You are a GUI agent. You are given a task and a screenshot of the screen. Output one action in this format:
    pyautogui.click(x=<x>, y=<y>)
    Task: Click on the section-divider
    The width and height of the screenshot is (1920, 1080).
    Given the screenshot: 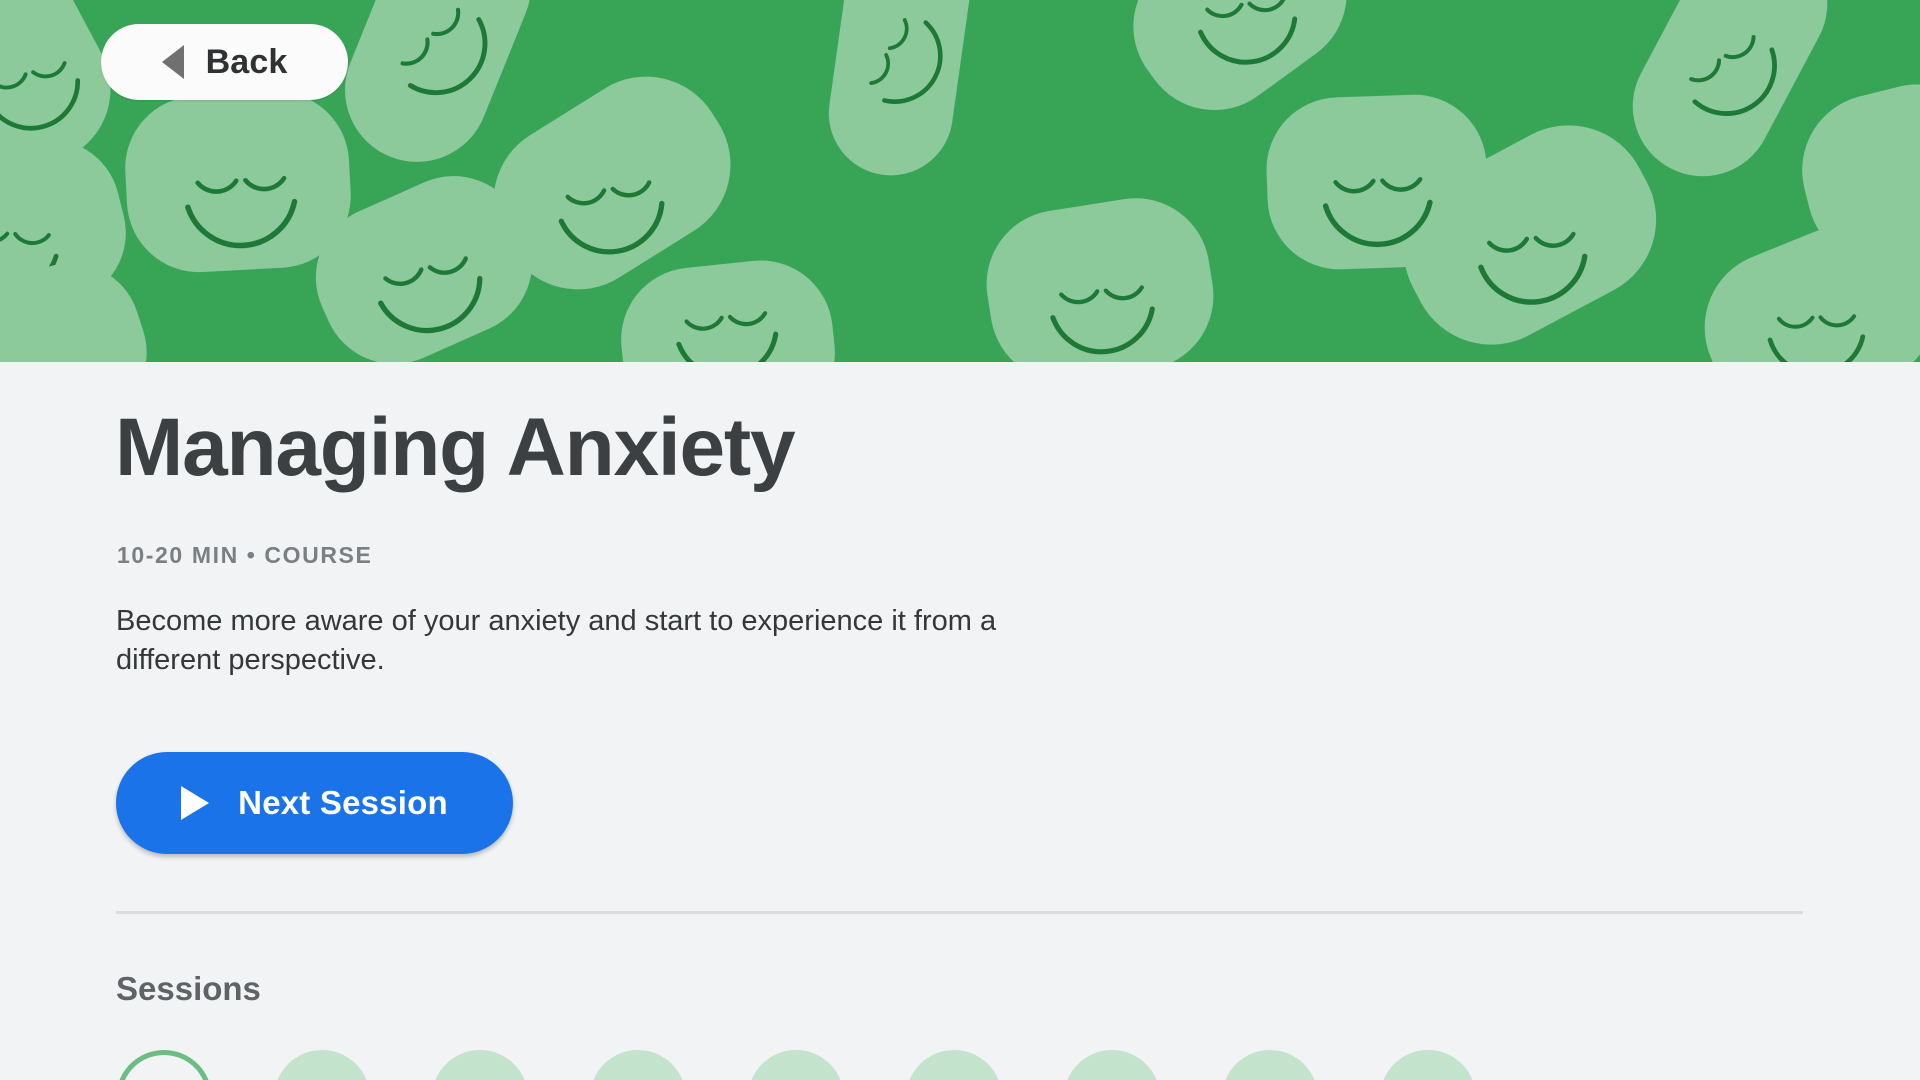 What is the action you would take?
    pyautogui.click(x=959, y=912)
    